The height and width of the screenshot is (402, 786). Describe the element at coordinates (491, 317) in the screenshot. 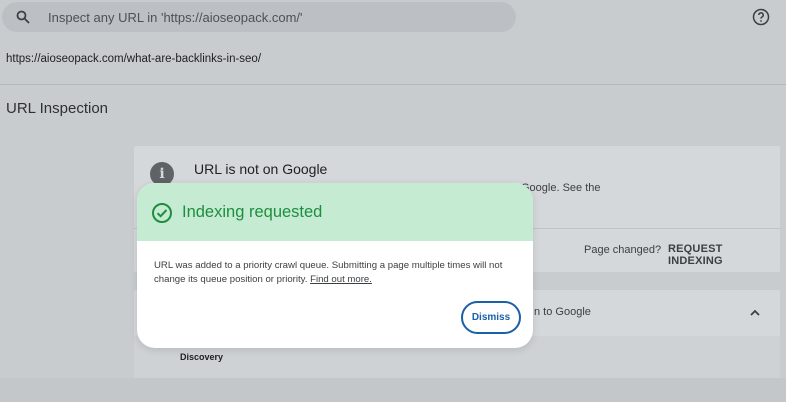

I see `dismiss-button: Dismiss` at that location.